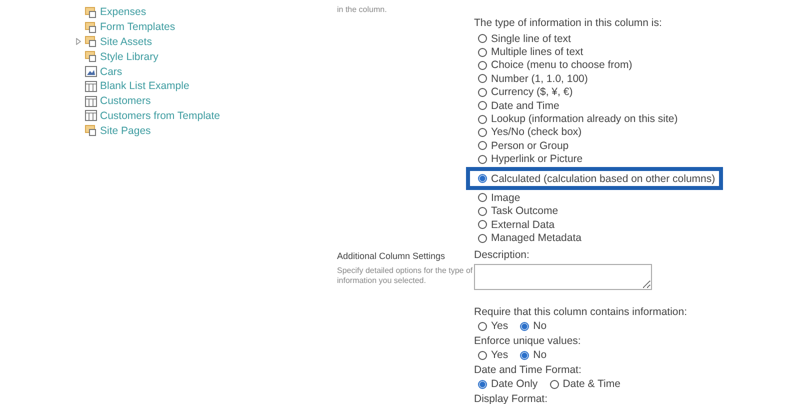 The width and height of the screenshot is (800, 404). What do you see at coordinates (508, 384) in the screenshot?
I see `radio-option: Date Only` at bounding box center [508, 384].